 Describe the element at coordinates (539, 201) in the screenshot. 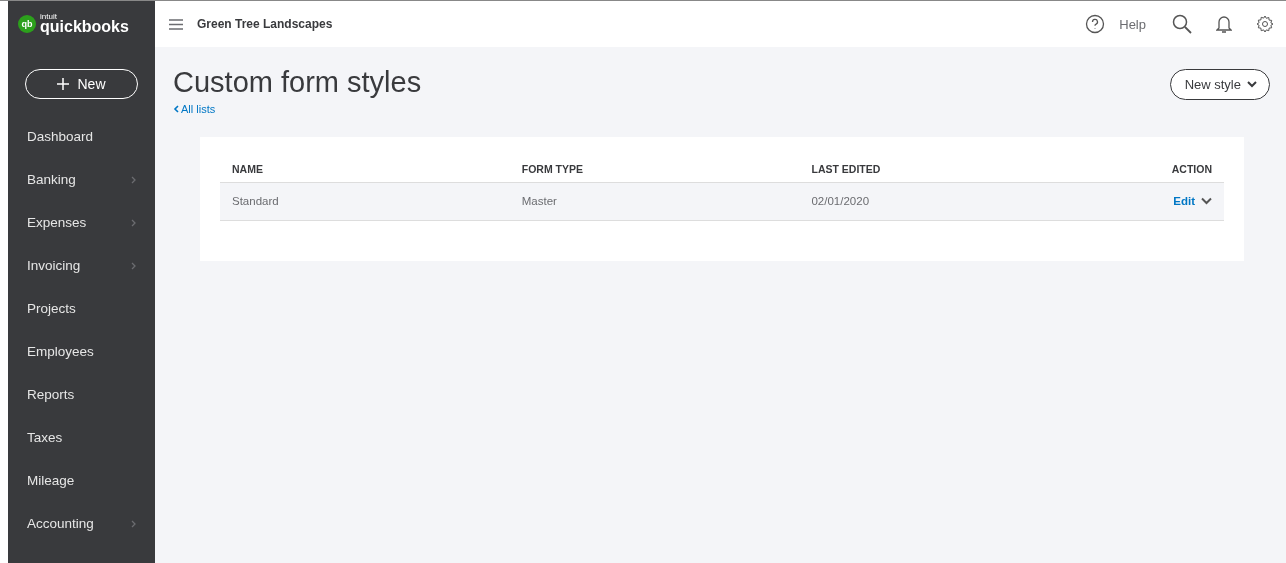

I see `table-cell-text: Master` at that location.